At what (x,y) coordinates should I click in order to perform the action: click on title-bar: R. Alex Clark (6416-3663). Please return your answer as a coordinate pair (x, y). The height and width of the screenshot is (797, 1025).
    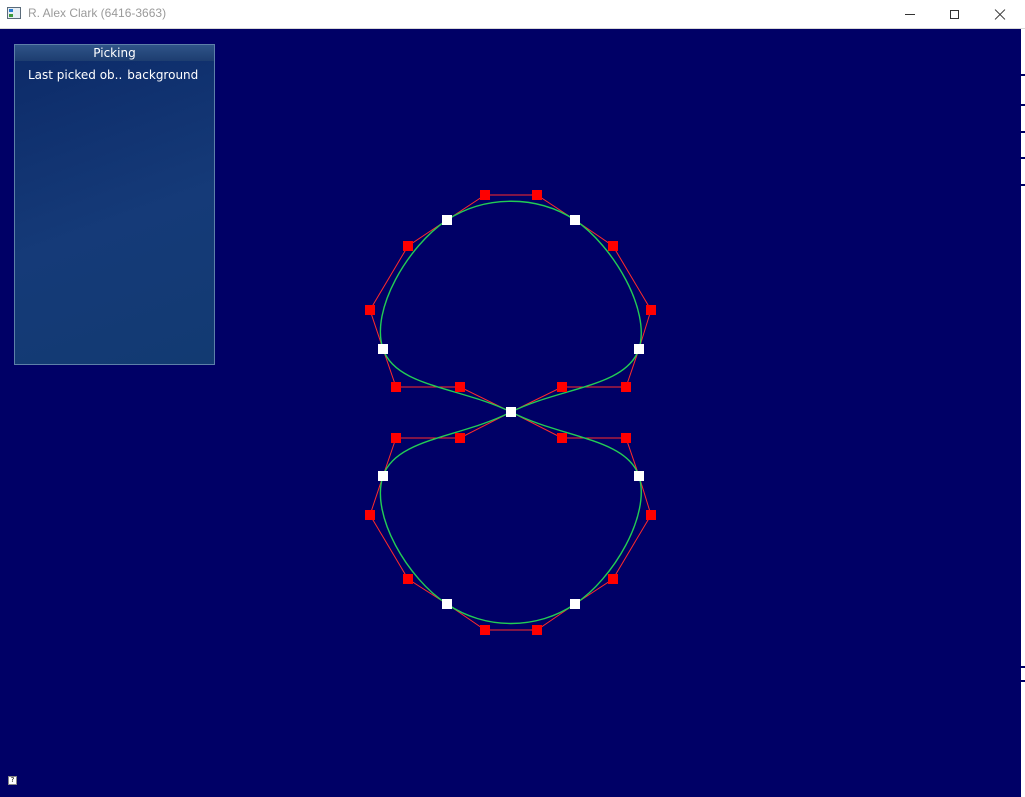
    Looking at the image, I should click on (512, 14).